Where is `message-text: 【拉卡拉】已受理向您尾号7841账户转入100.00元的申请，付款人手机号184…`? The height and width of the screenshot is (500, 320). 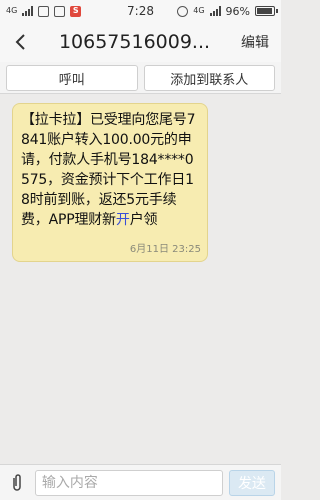 message-text: 【拉卡拉】已受理向您尾号7841账户转入100.00元的申请，付款人手机号184… is located at coordinates (111, 170).